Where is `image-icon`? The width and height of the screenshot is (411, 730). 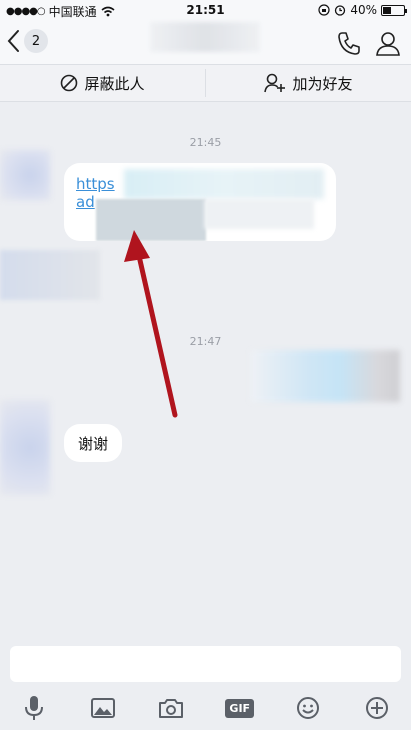
image-icon is located at coordinates (102, 708).